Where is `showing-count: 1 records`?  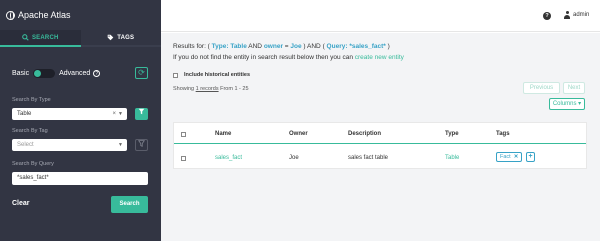 showing-count: 1 records is located at coordinates (207, 89).